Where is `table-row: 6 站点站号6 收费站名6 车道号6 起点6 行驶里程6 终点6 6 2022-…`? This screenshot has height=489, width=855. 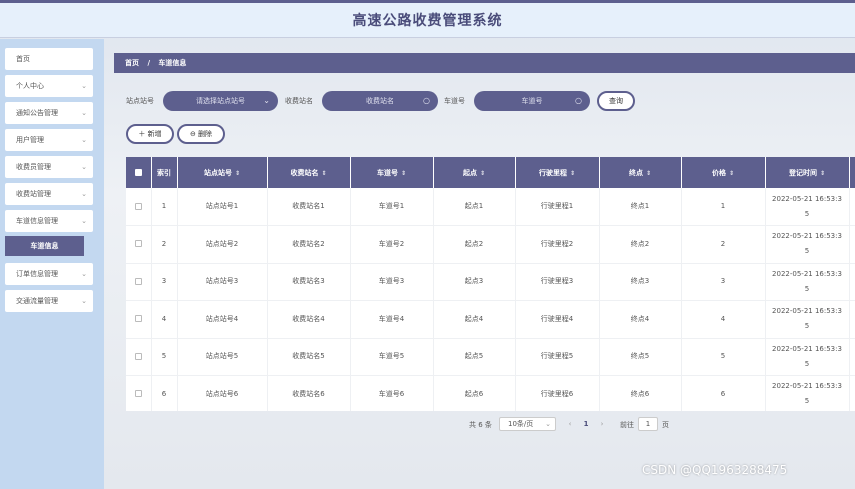
table-row: 6 站点站号6 收费站名6 车道号6 起点6 行驶里程6 终点6 6 2022-… is located at coordinates (490, 393).